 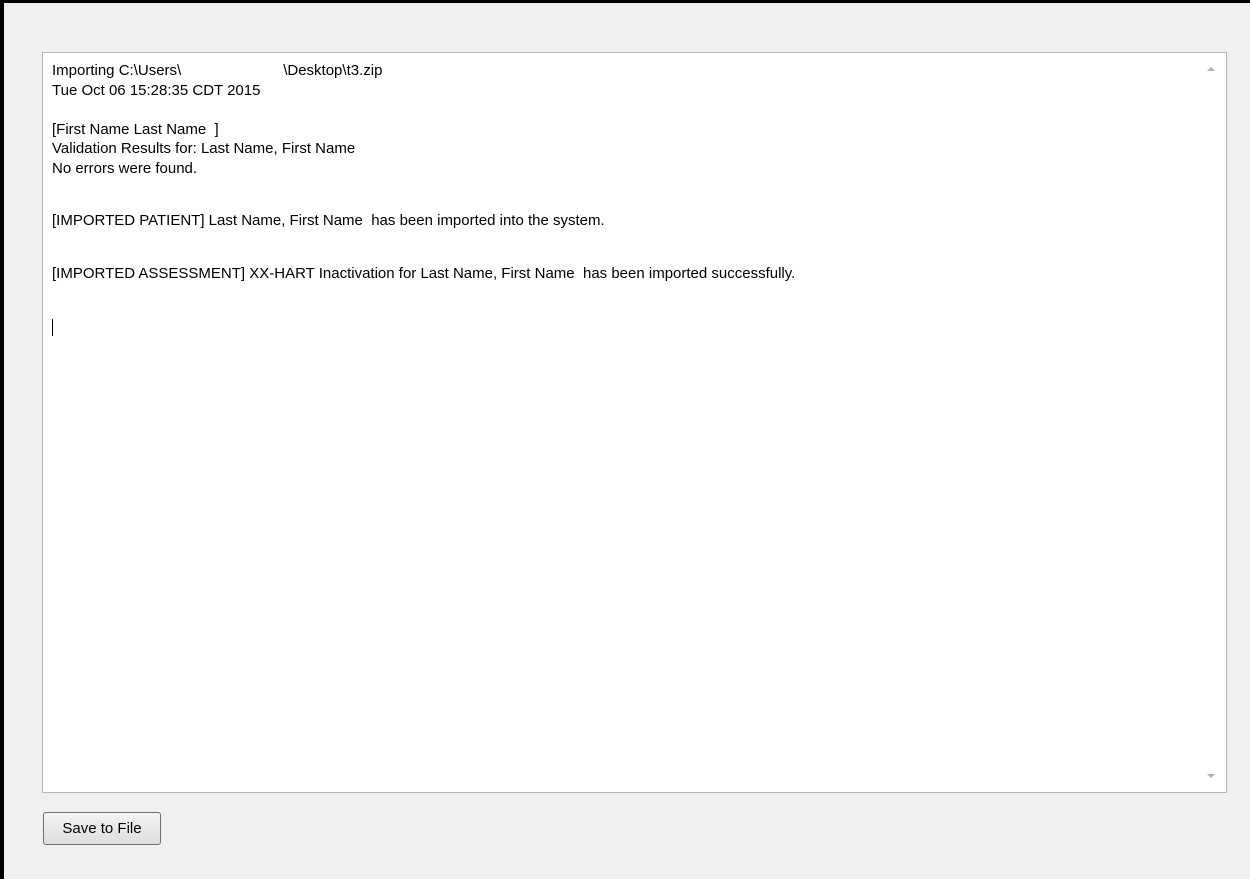 I want to click on vertical-scrollbar, so click(x=1213, y=422).